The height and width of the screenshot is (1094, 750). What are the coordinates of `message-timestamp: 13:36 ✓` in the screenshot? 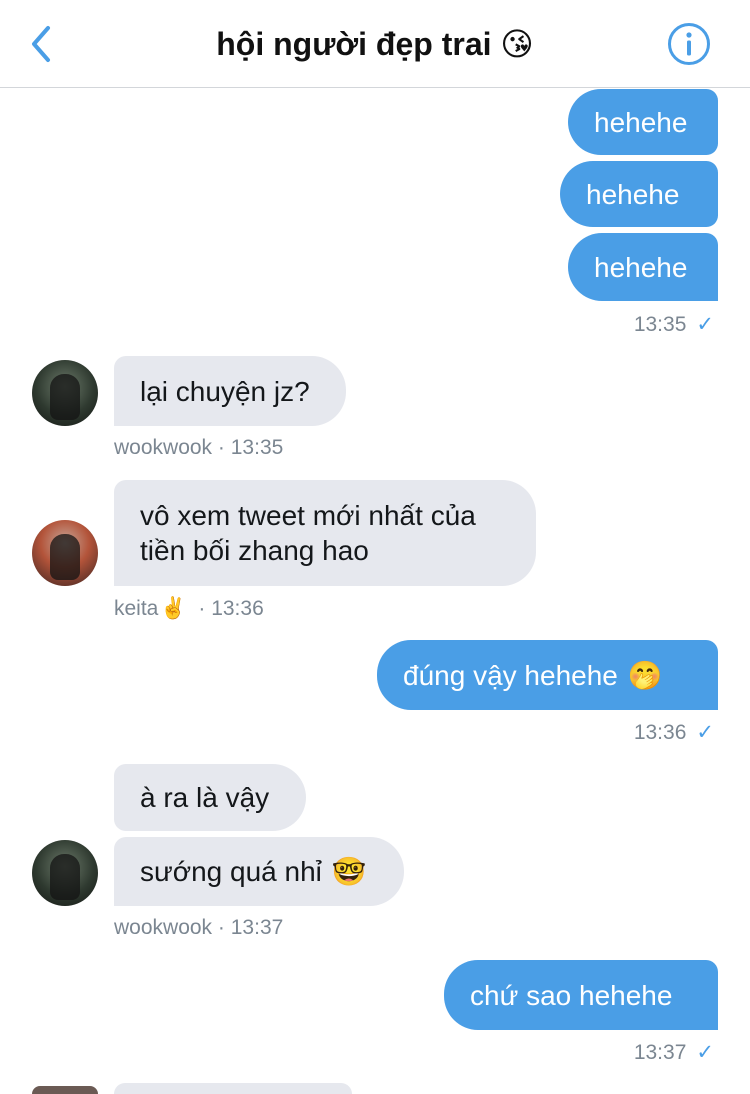 It's located at (674, 733).